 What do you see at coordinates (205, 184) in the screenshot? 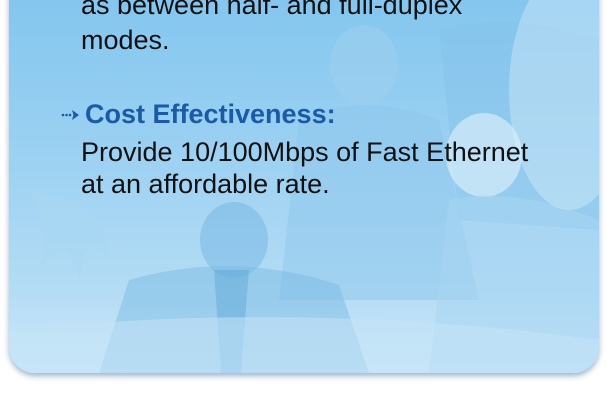
I see `feature-description-line-2: at an affordable rate.` at bounding box center [205, 184].